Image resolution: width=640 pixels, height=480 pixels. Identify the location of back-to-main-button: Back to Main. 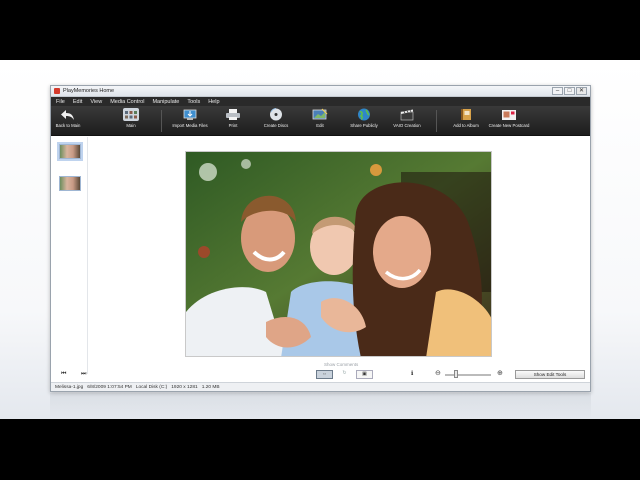
(68, 118).